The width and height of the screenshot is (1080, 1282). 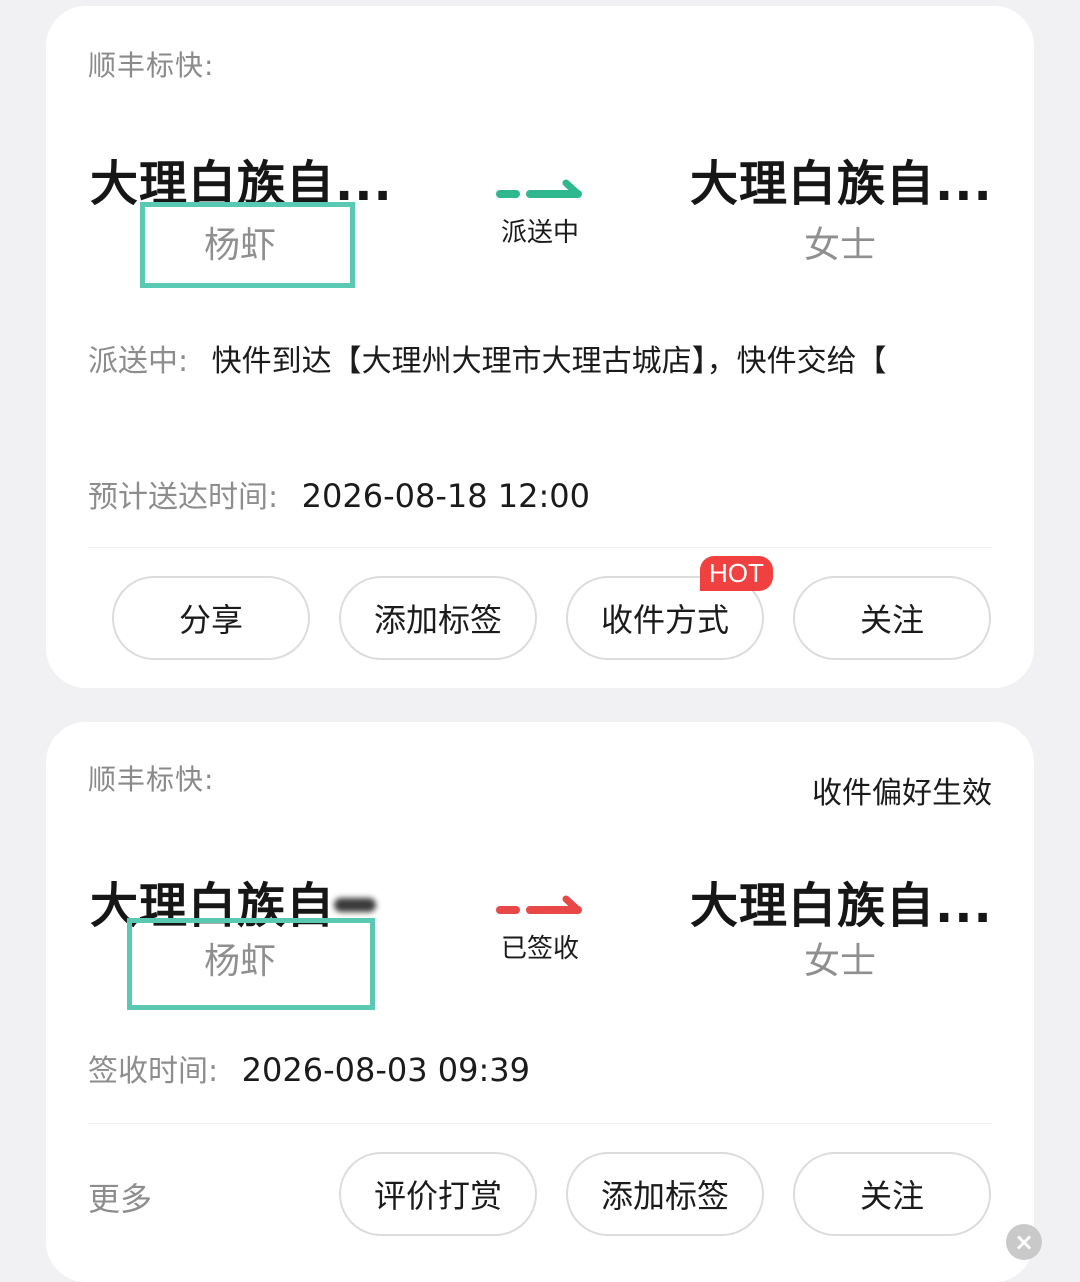 I want to click on redaction-blur, so click(x=355, y=905).